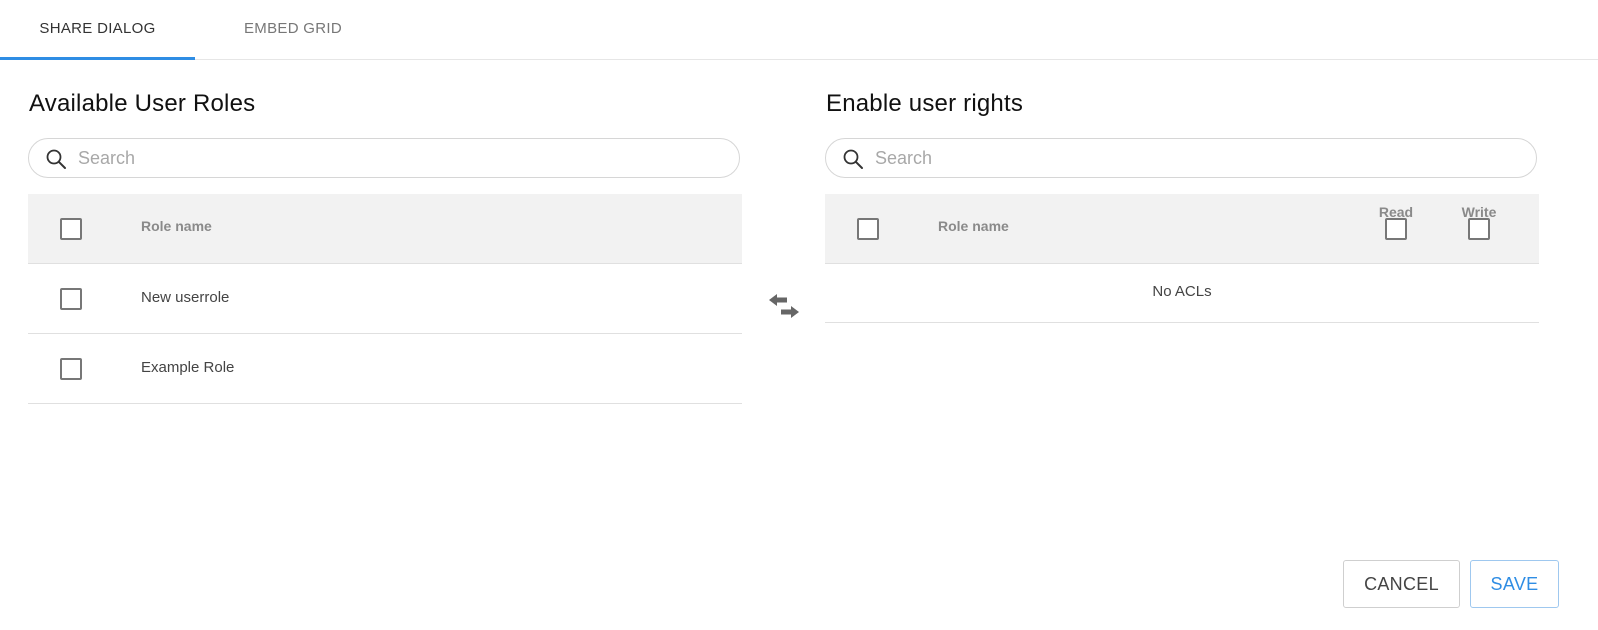 The image size is (1598, 630). I want to click on role-name-cell: Example Role, so click(188, 367).